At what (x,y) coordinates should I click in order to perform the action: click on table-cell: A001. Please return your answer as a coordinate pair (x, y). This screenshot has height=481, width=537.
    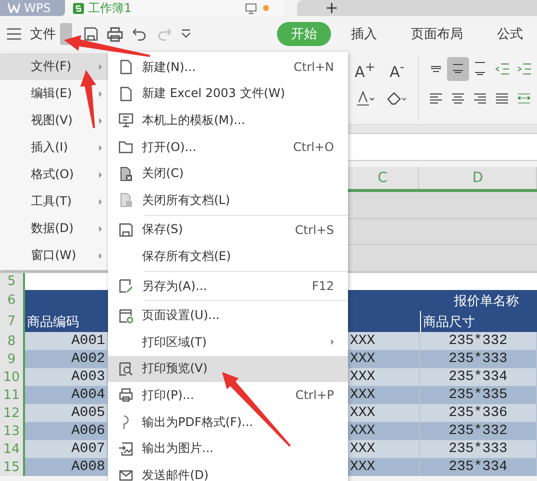
    Looking at the image, I should click on (66, 341).